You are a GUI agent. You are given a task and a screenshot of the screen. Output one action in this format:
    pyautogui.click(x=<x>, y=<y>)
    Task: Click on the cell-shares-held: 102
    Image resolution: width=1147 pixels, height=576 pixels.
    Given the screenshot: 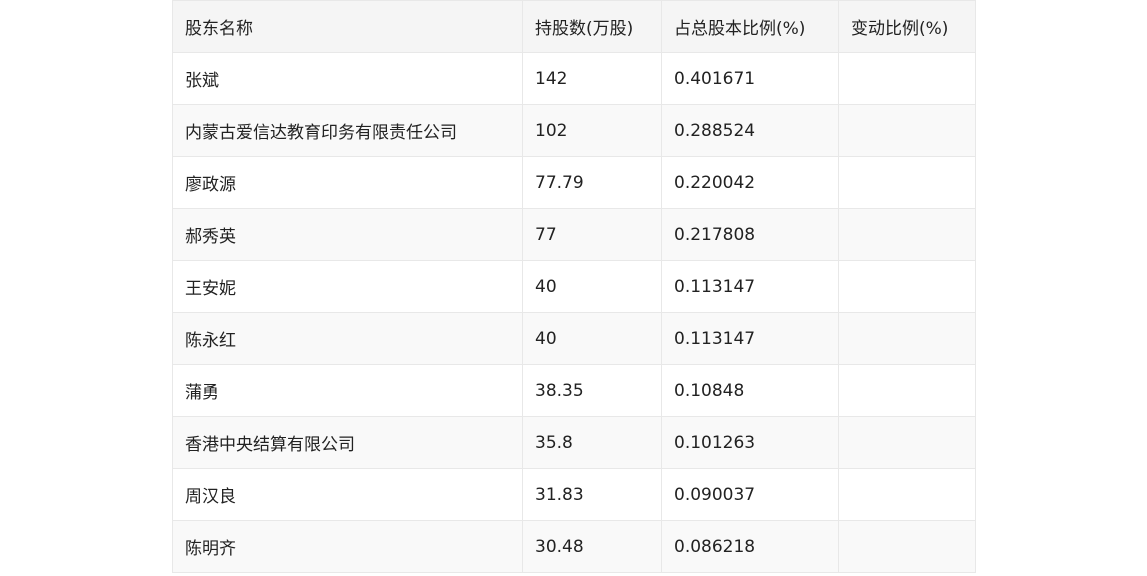 What is the action you would take?
    pyautogui.click(x=592, y=130)
    